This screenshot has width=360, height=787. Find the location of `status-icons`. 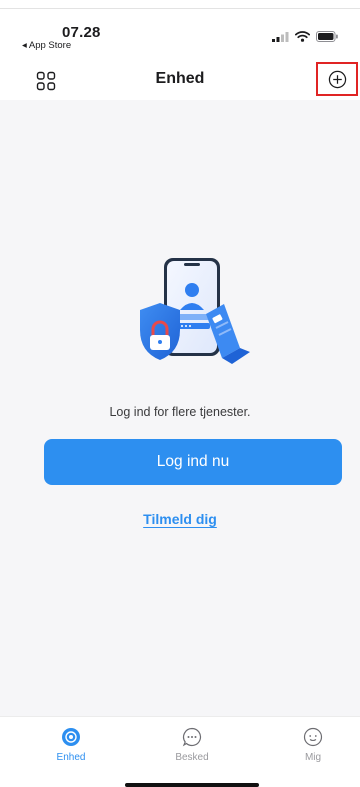

status-icons is located at coordinates (305, 36).